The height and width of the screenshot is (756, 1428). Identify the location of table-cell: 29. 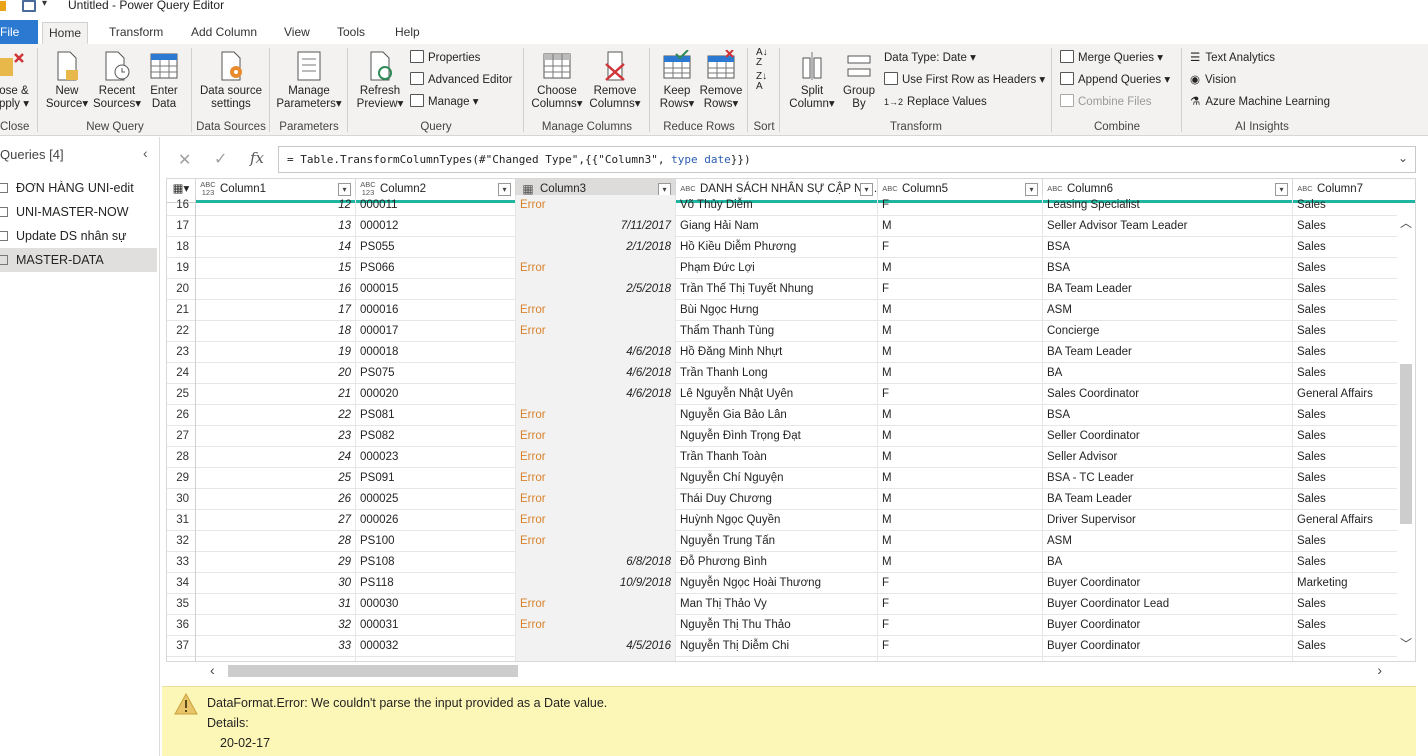
(276, 562).